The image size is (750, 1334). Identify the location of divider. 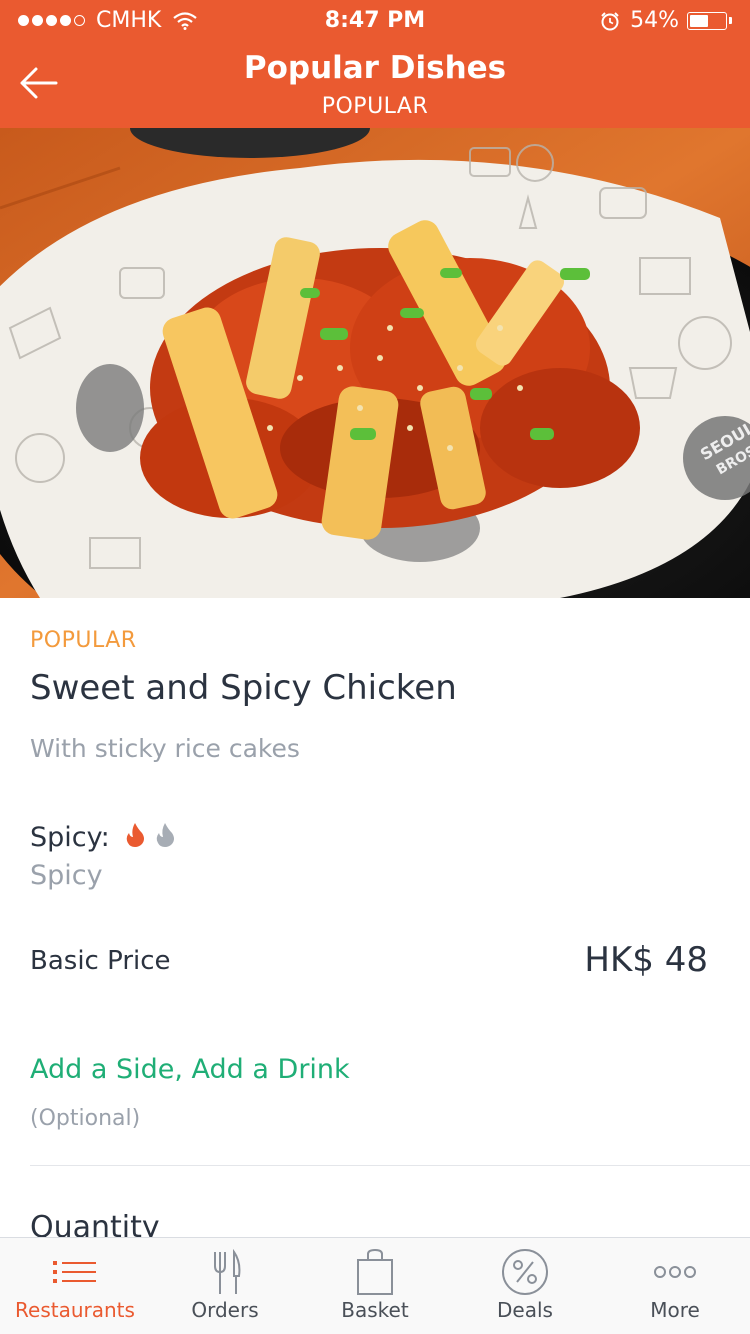
(390, 1165).